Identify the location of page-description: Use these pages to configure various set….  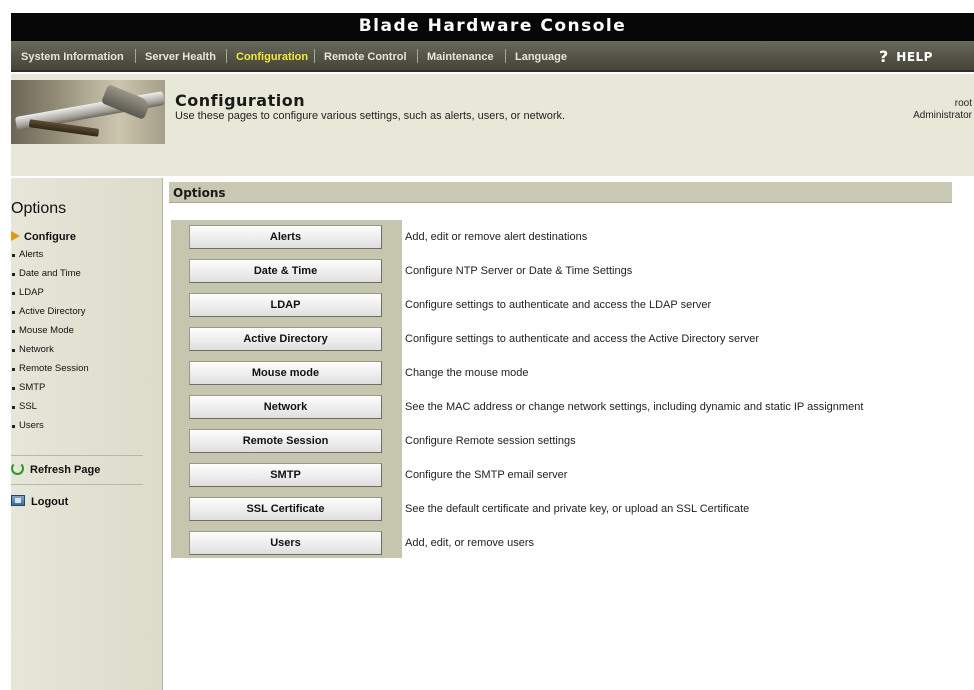
(370, 116).